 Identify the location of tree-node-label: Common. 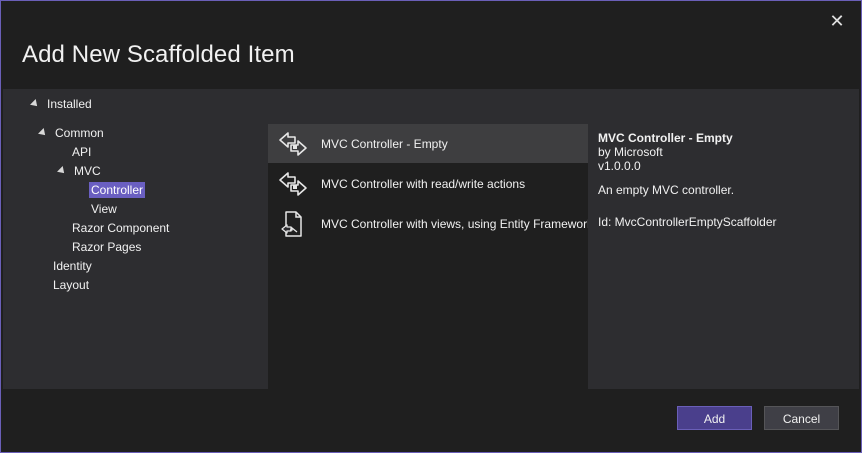
(79, 133).